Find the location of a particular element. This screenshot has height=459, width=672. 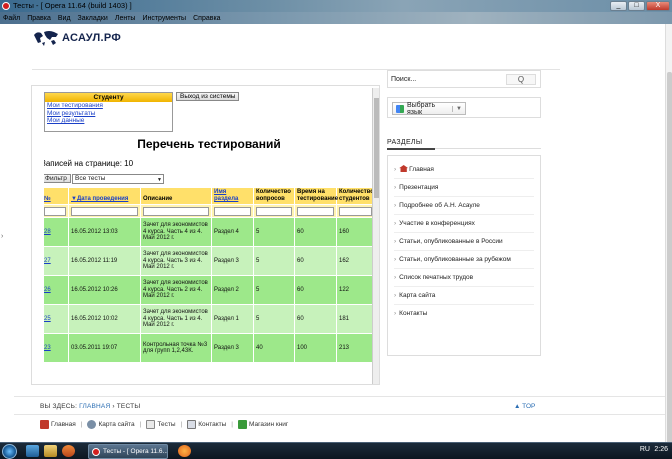

language-indicator: RU is located at coordinates (645, 449).